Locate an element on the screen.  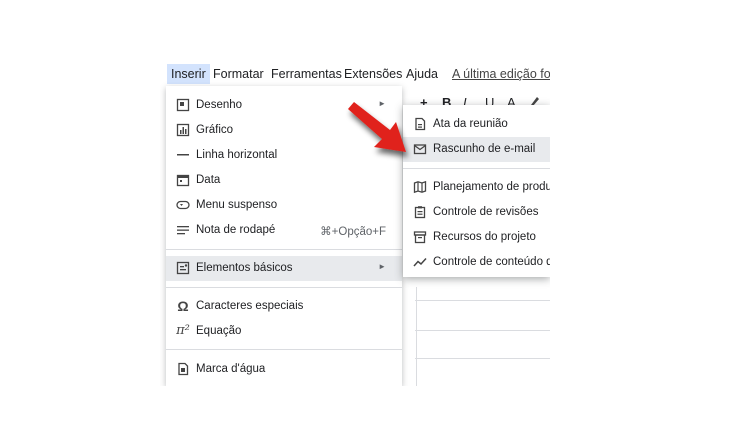
menu-item-shortcut: ⌘+Opção+F is located at coordinates (353, 232).